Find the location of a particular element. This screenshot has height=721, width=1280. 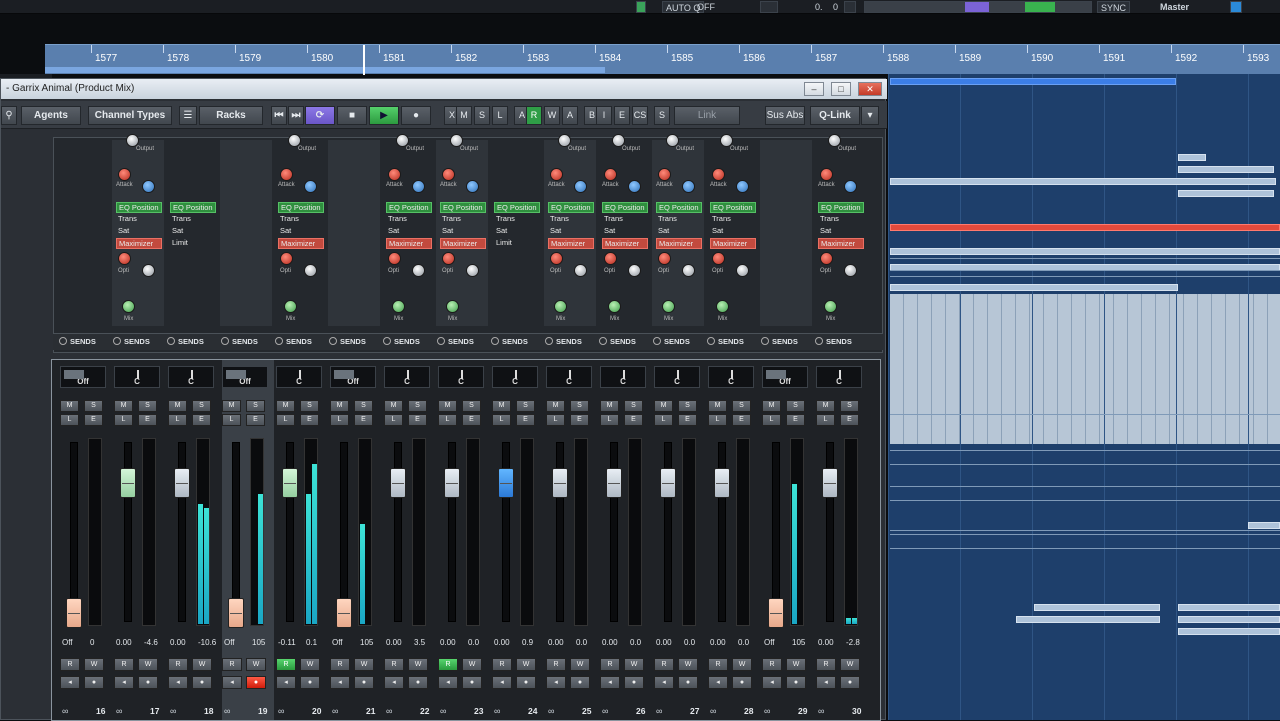

volume-value: -0.11 is located at coordinates (287, 642).